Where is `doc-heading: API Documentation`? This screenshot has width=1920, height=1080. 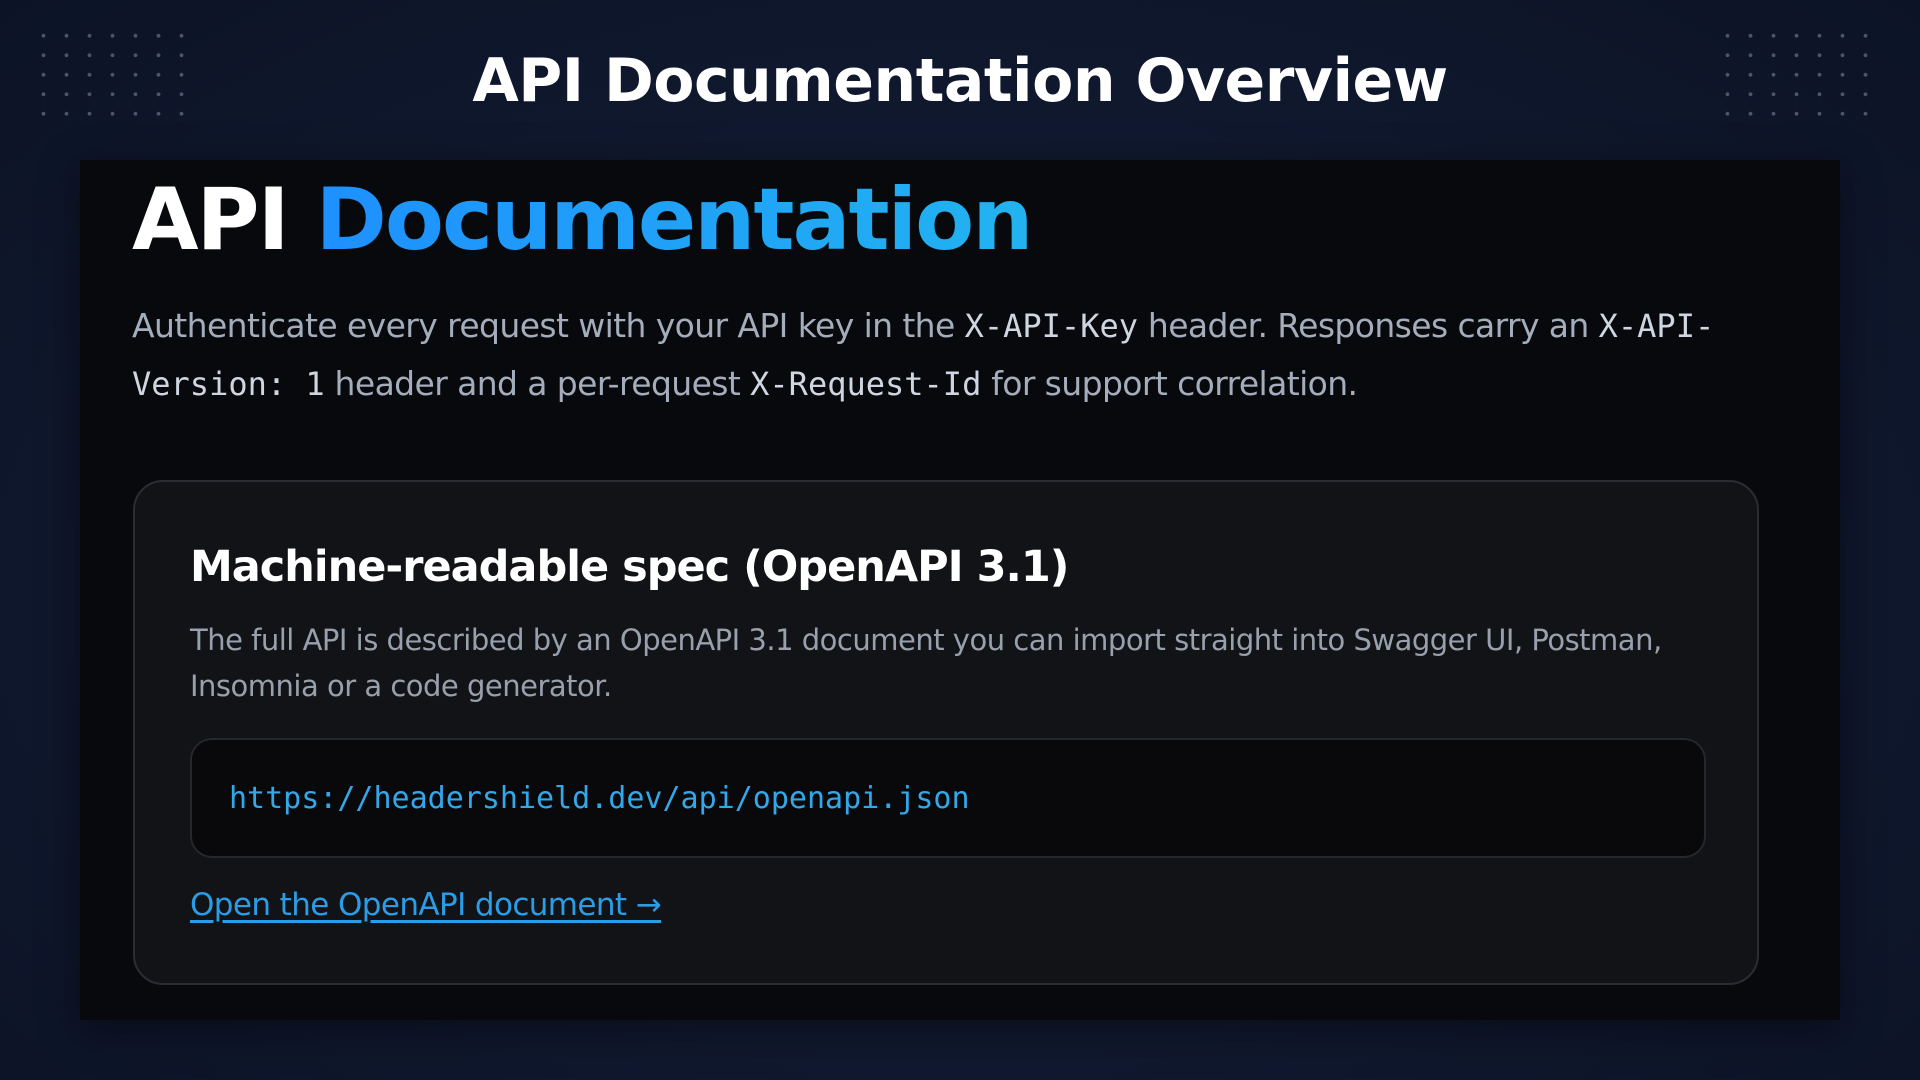
doc-heading: API Documentation is located at coordinates (583, 220).